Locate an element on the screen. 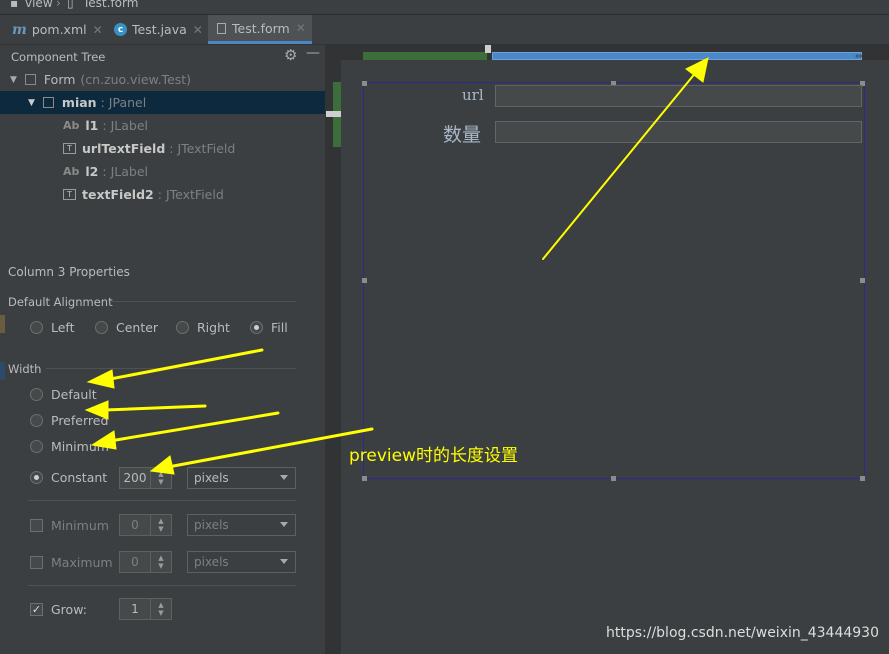 Image resolution: width=889 pixels, height=654 pixels. tree-node-detail: JLabel is located at coordinates (129, 125).